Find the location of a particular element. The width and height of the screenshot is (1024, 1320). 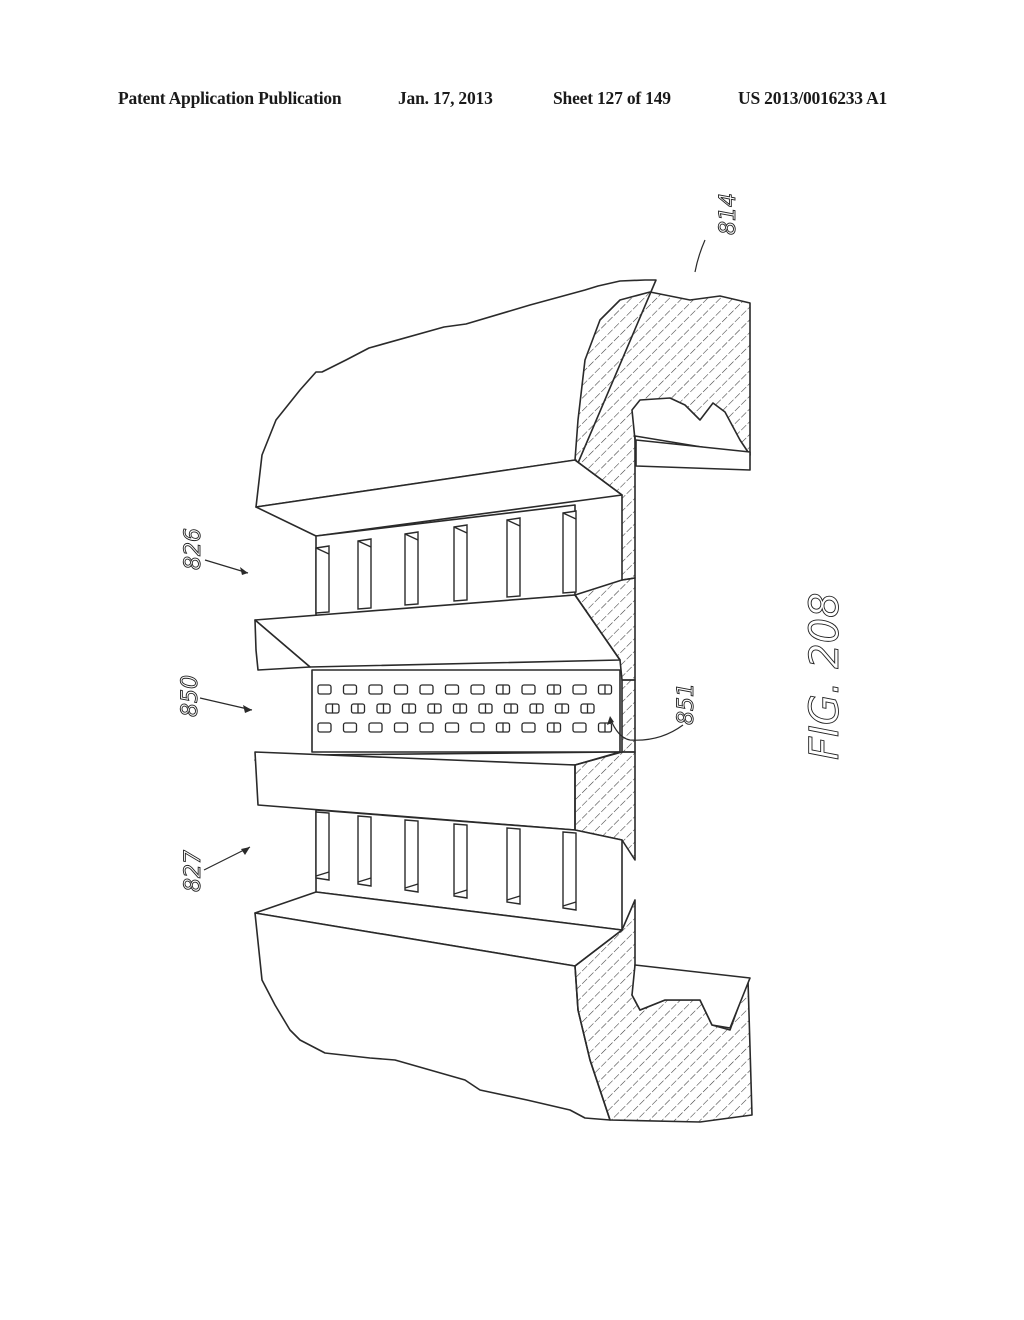

label-826: 826 is located at coordinates (215, 551).